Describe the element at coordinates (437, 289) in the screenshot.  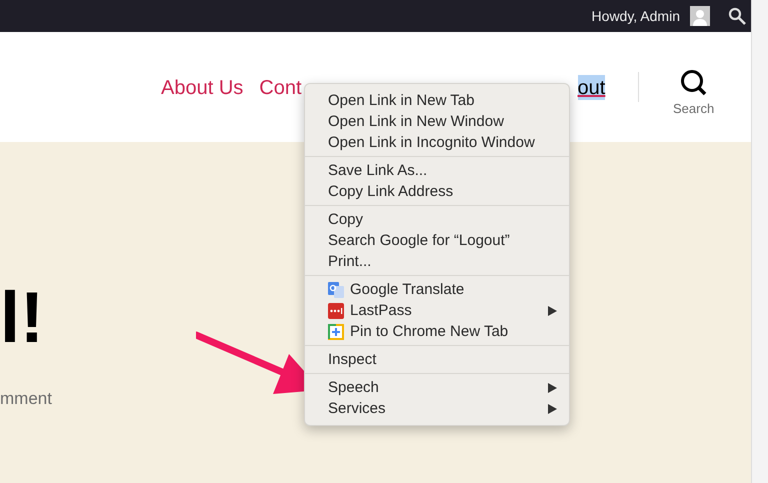
I see `menu-item: Google Translate` at that location.